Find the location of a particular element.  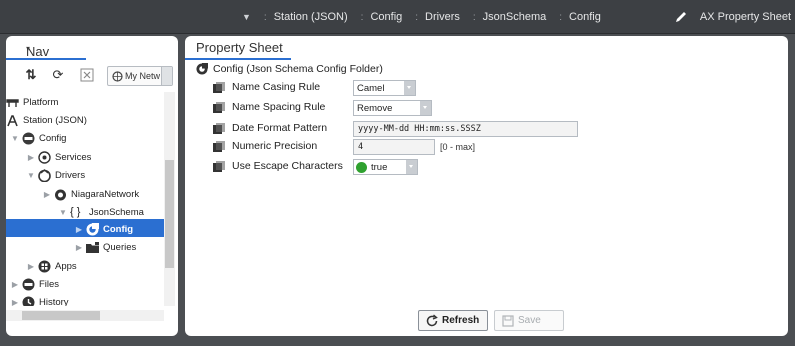

apps-icon is located at coordinates (44, 266).